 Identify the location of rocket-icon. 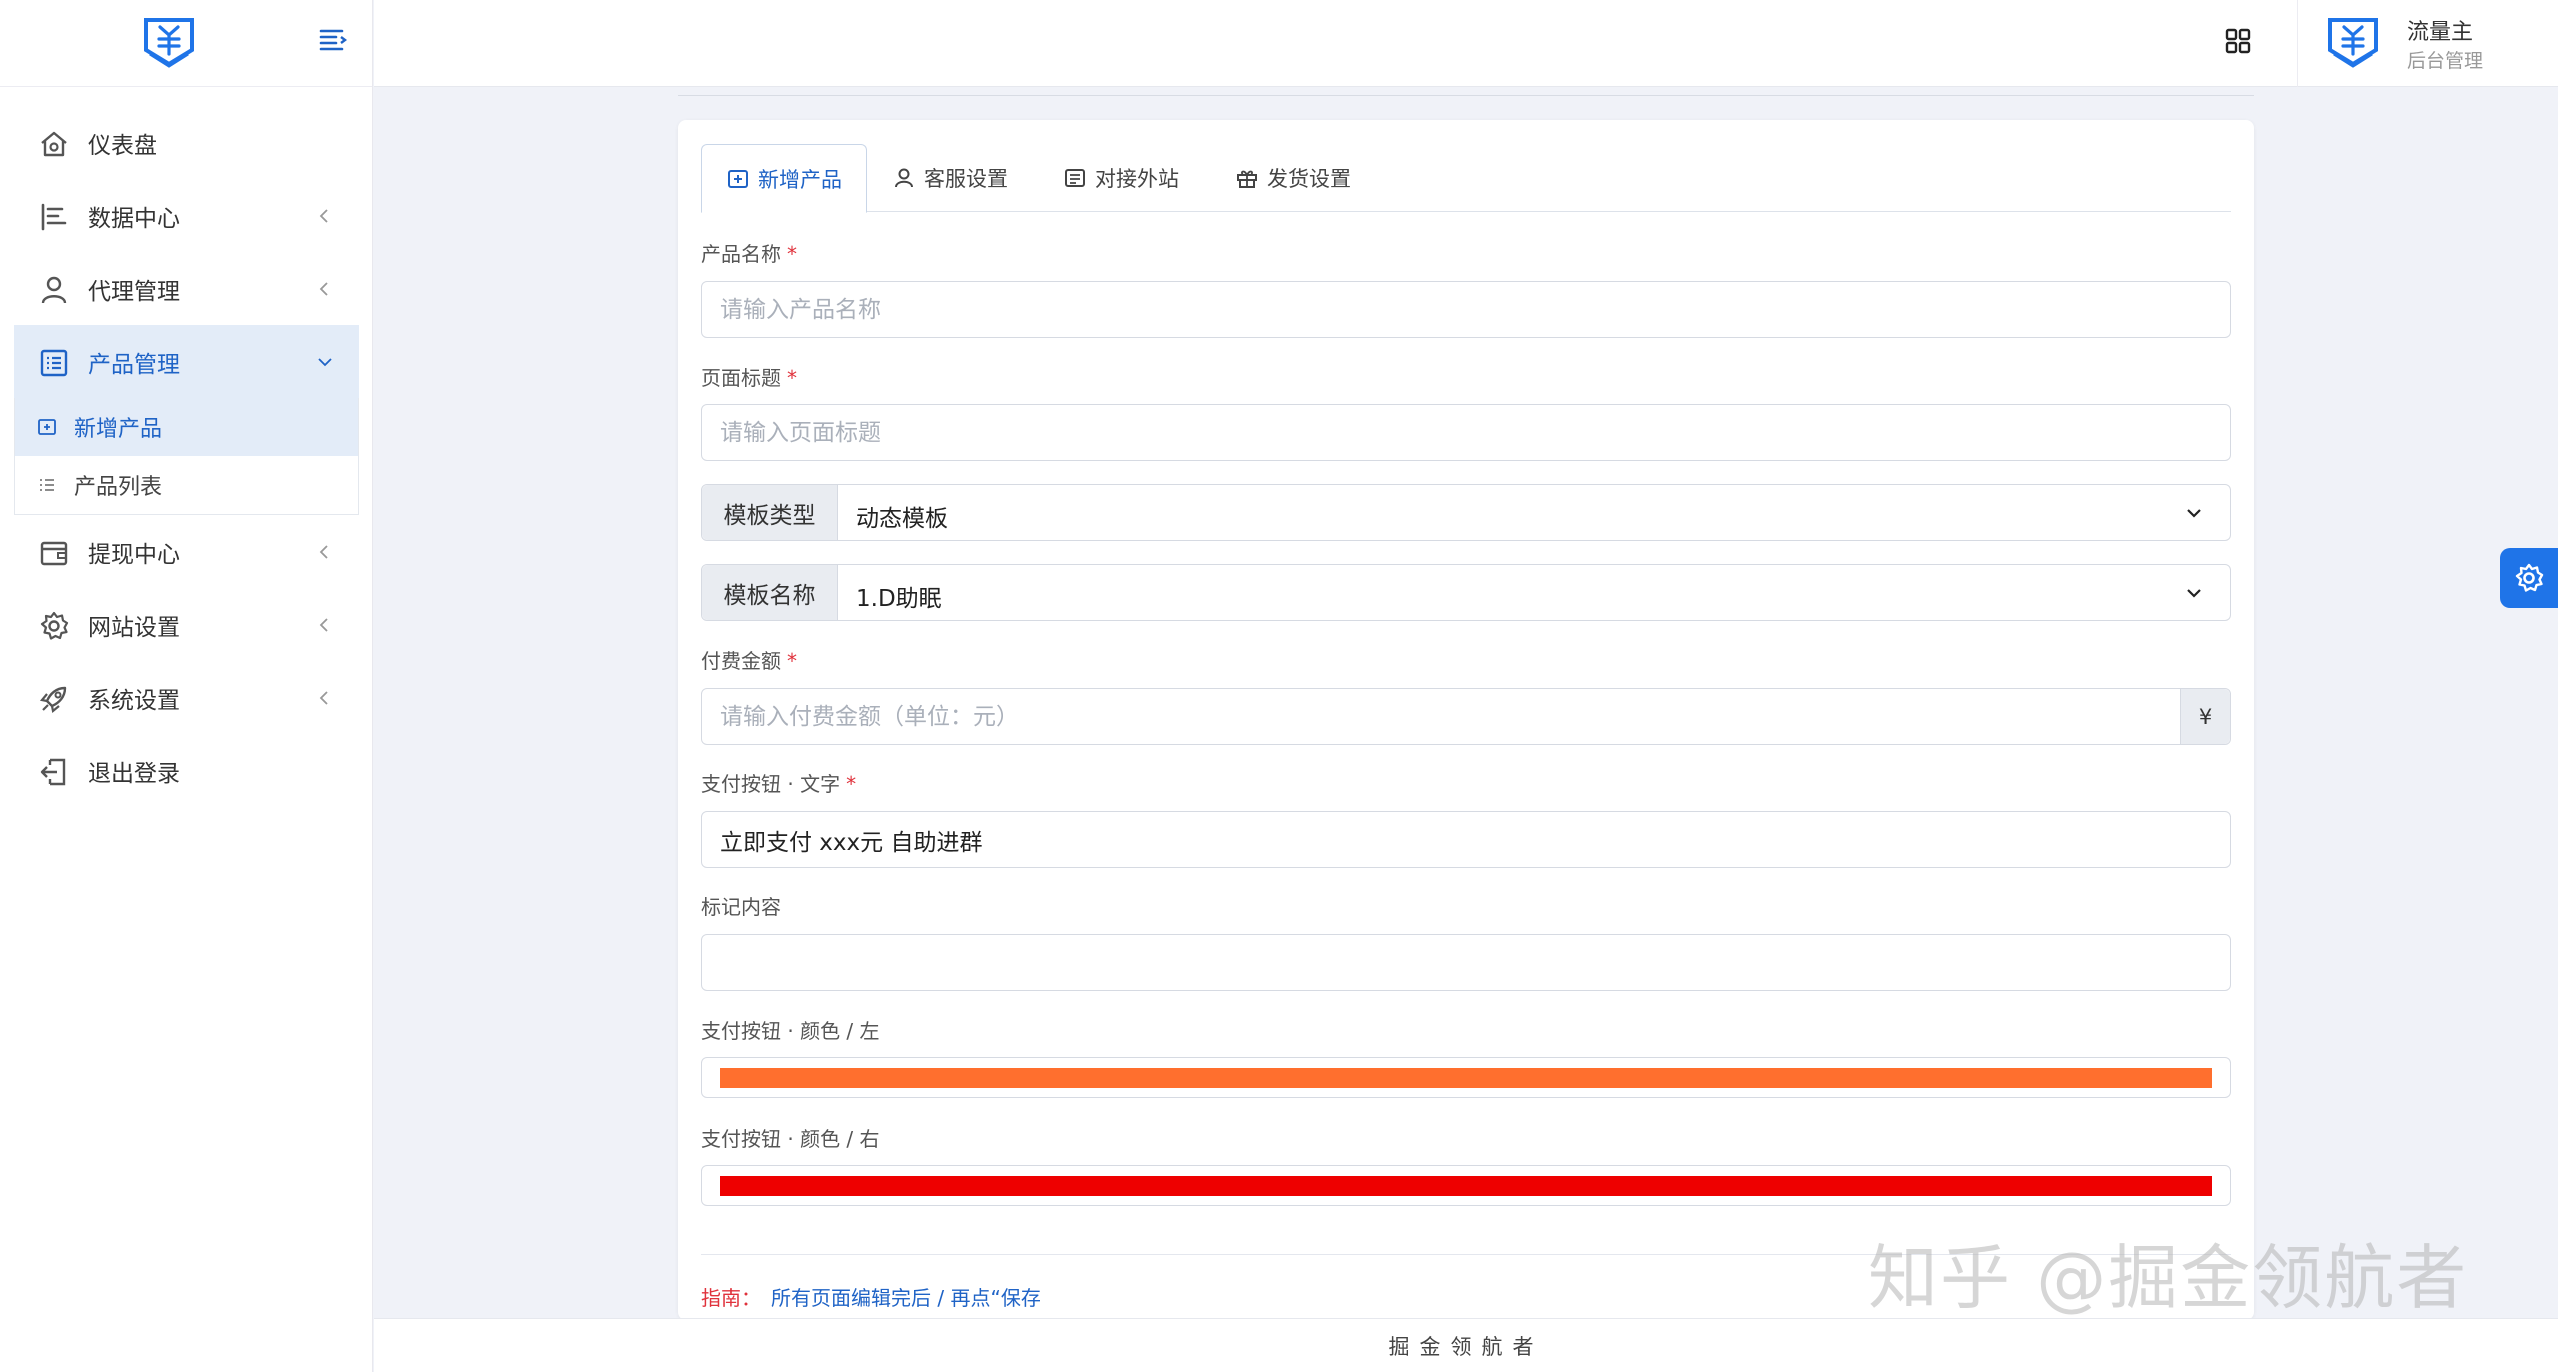
(53, 700).